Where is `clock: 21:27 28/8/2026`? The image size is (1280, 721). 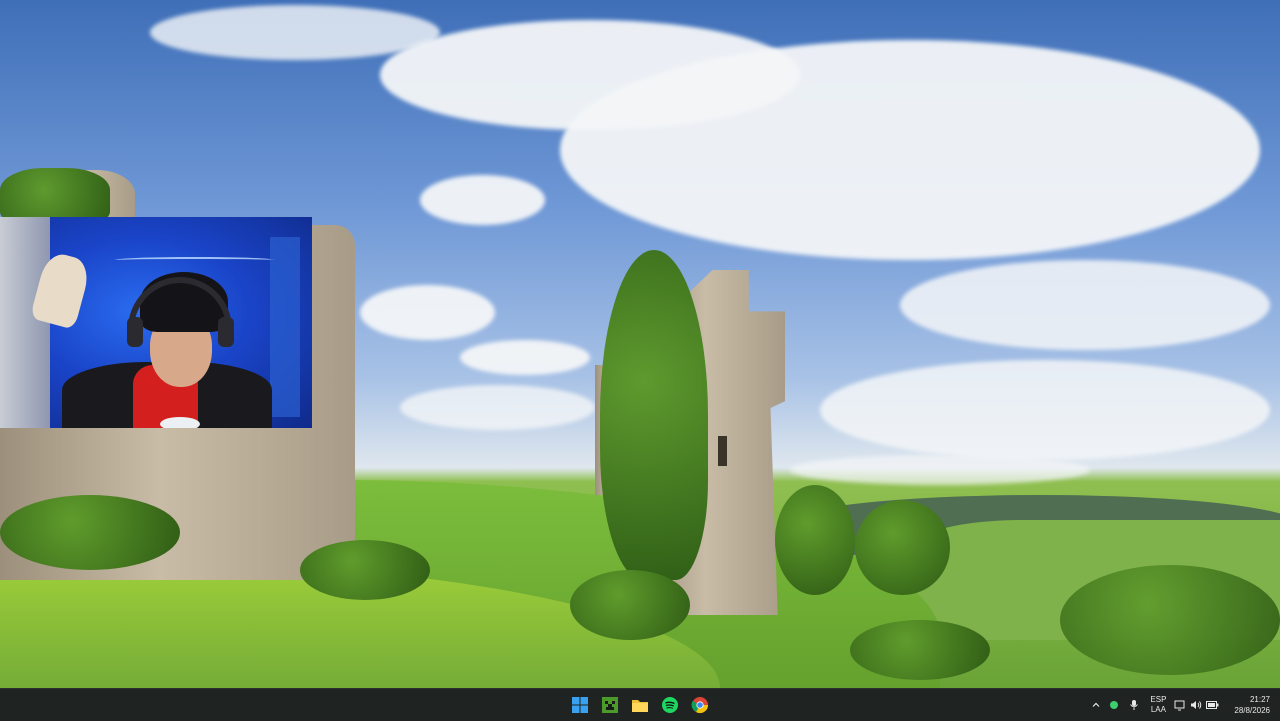 clock: 21:27 28/8/2026 is located at coordinates (1257, 705).